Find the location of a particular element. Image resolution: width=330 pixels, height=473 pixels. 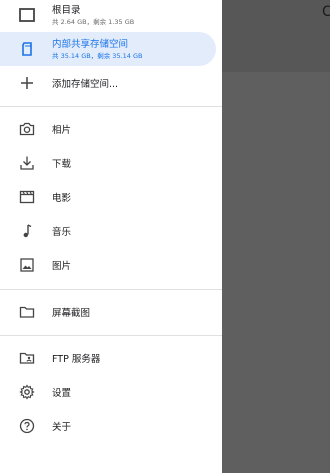

nav-label: FTP 服务器 is located at coordinates (76, 359).